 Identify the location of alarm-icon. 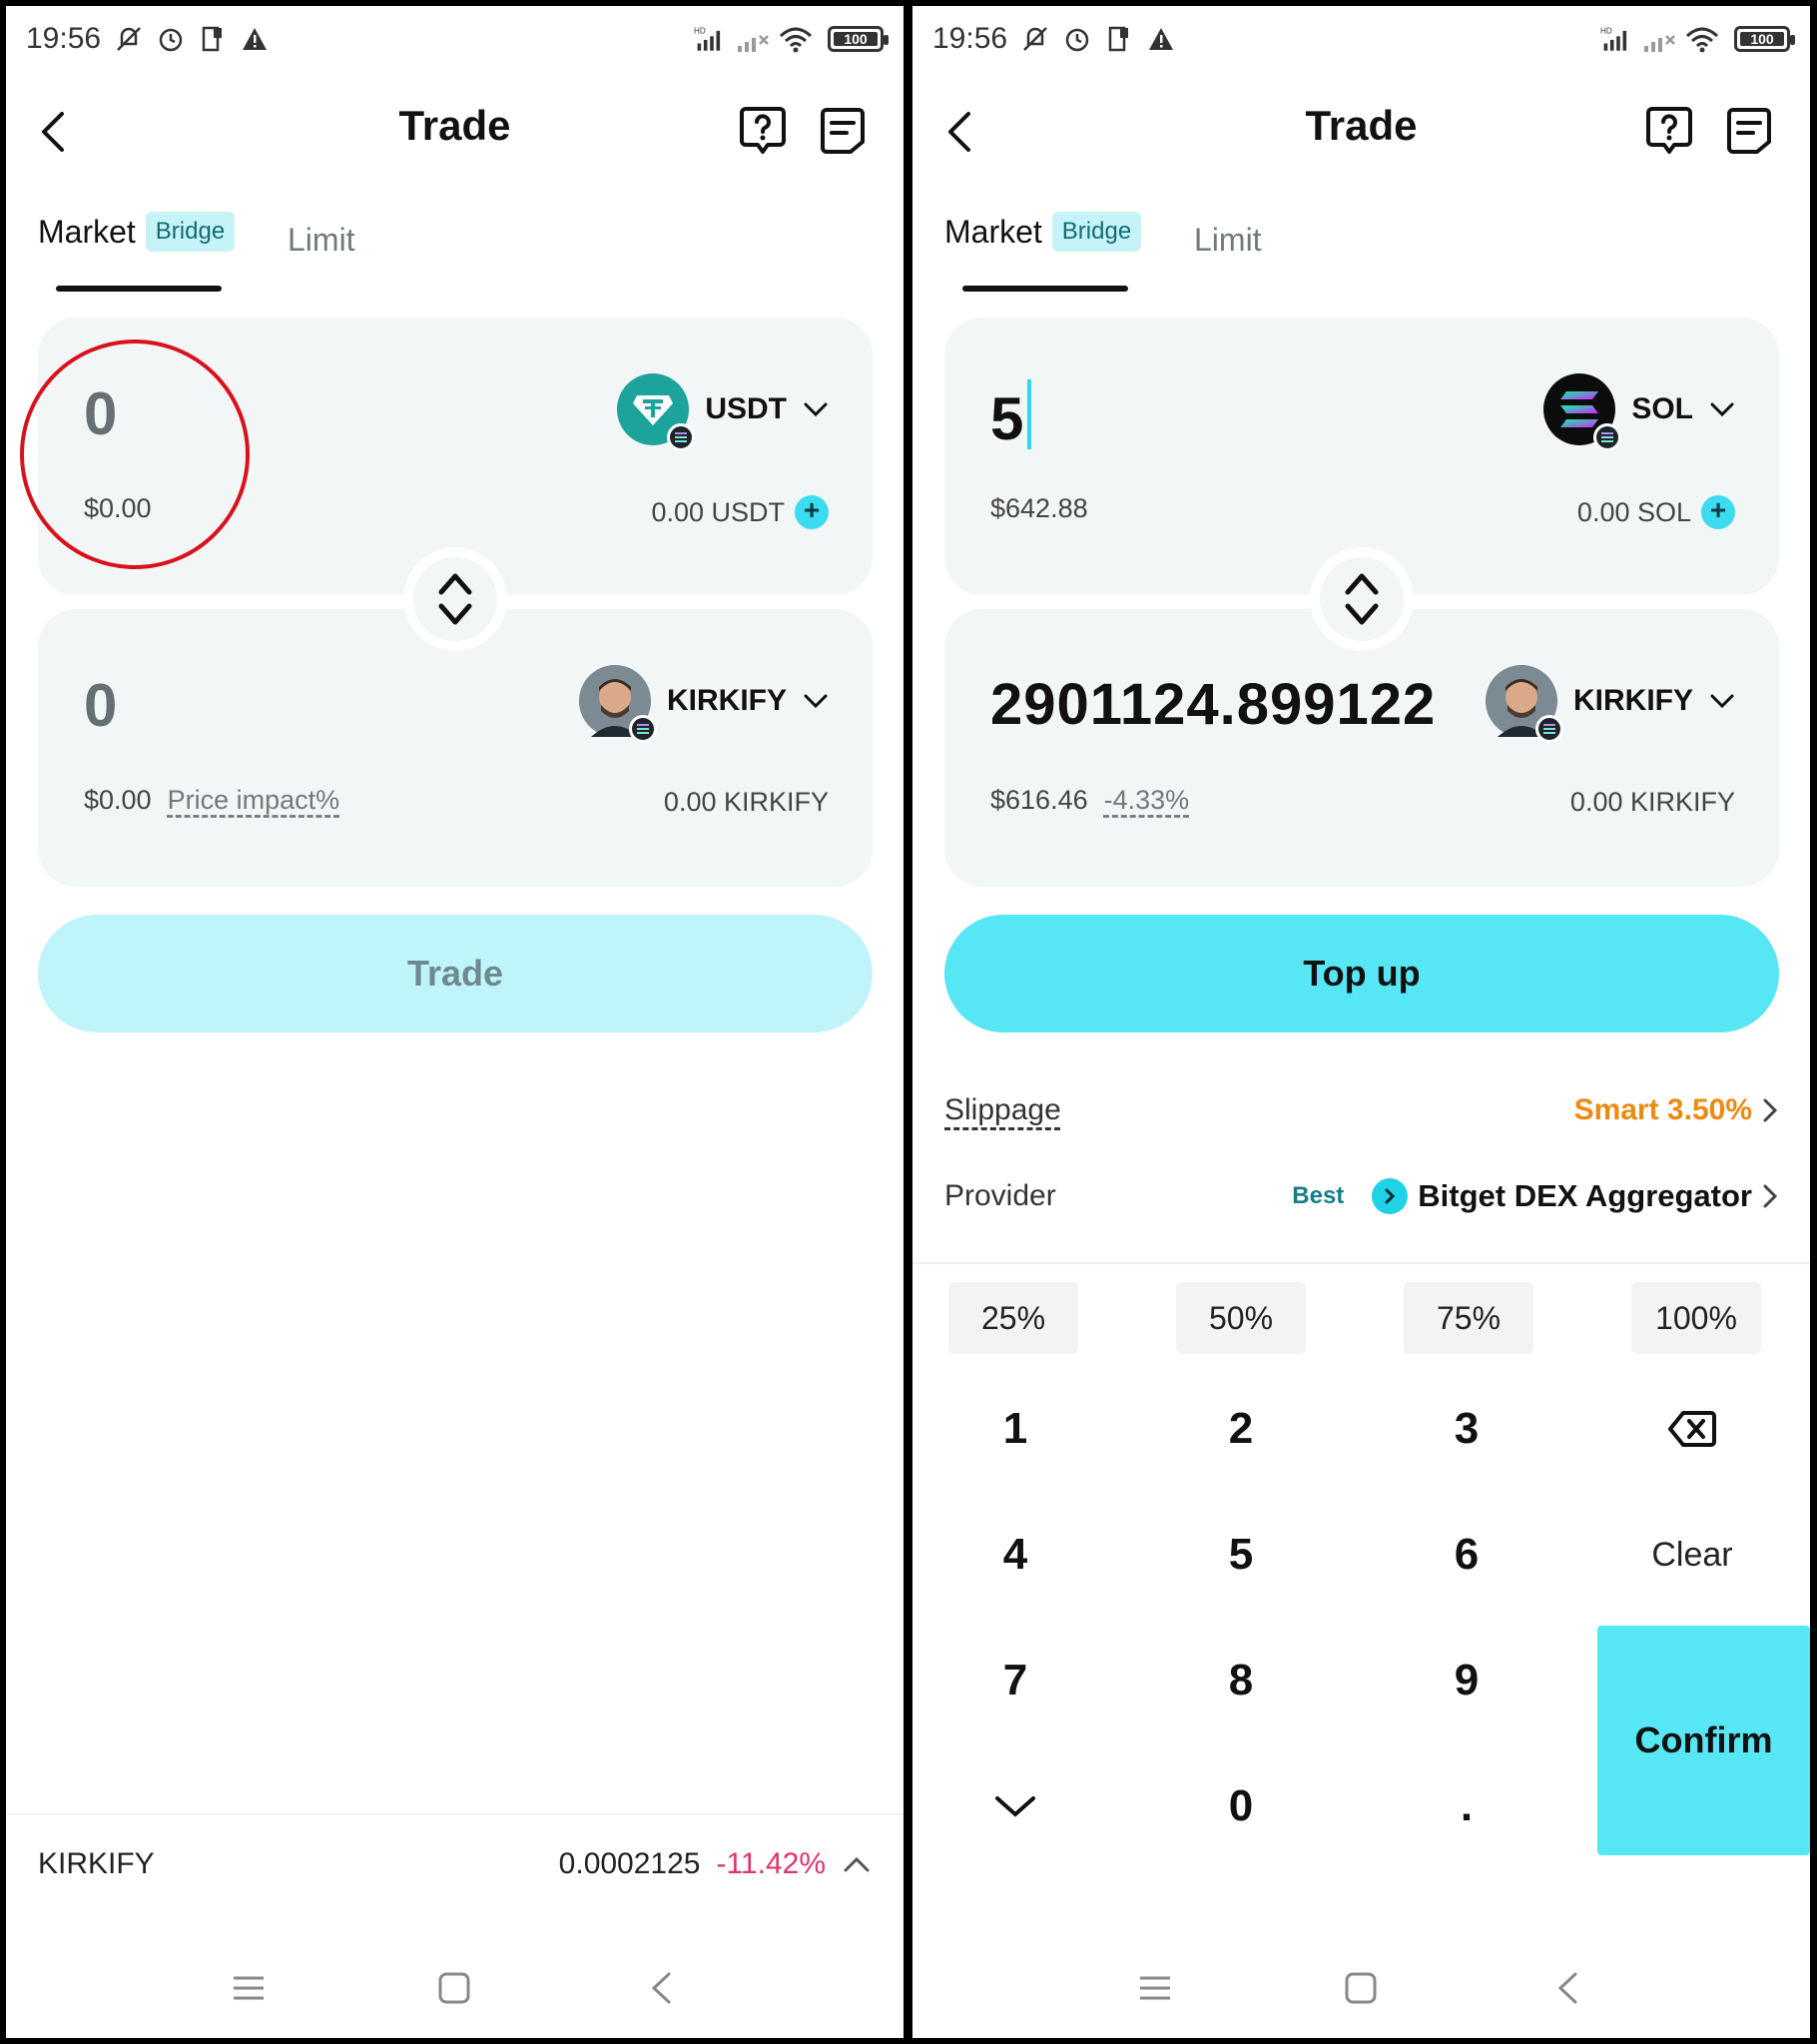
(171, 39).